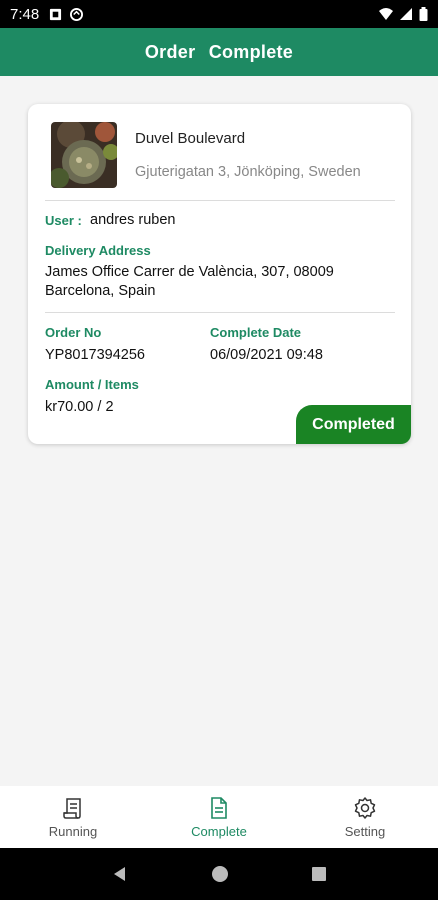 This screenshot has height=900, width=438. I want to click on restaurant-name: Duvel Boulevard, so click(190, 138).